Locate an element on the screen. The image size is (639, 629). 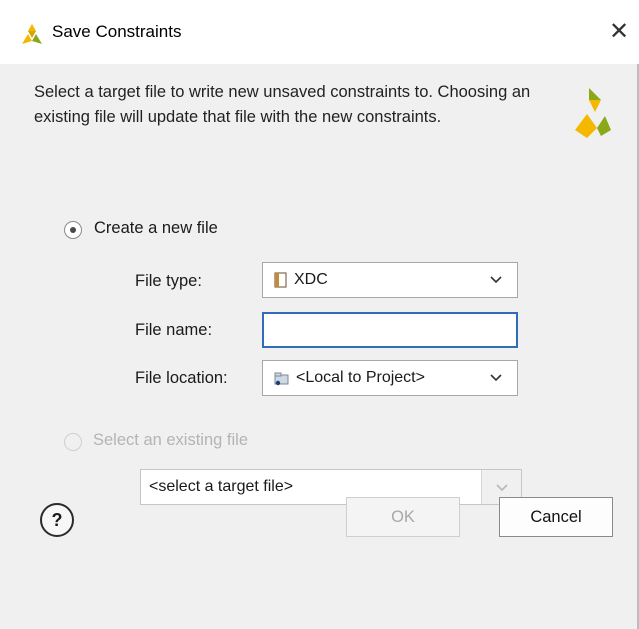
radio-selected-dot is located at coordinates (73, 230).